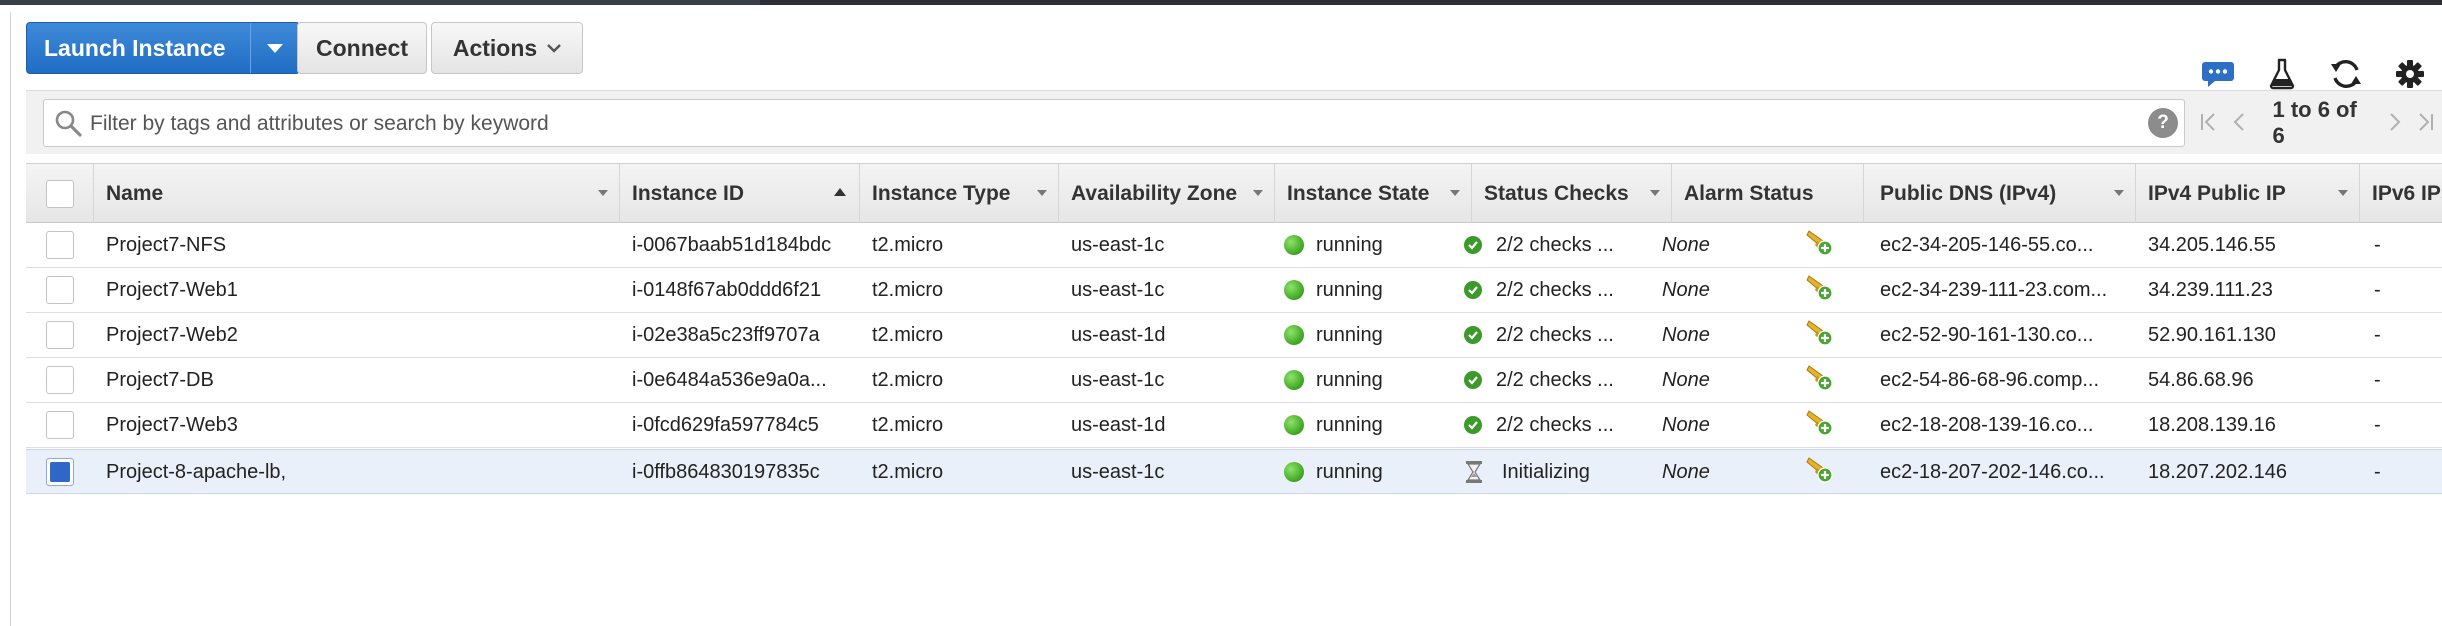 This screenshot has height=626, width=2442. I want to click on help-icon: ?, so click(2163, 123).